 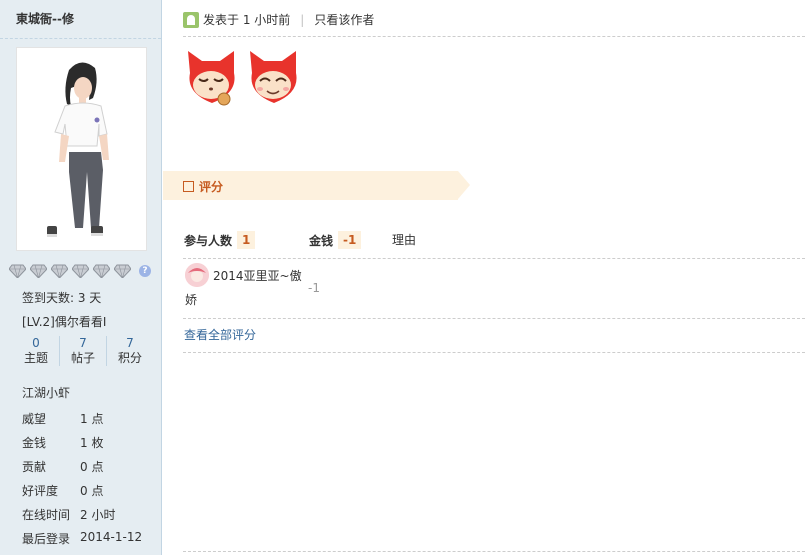 I want to click on participants-count: 1, so click(x=246, y=240).